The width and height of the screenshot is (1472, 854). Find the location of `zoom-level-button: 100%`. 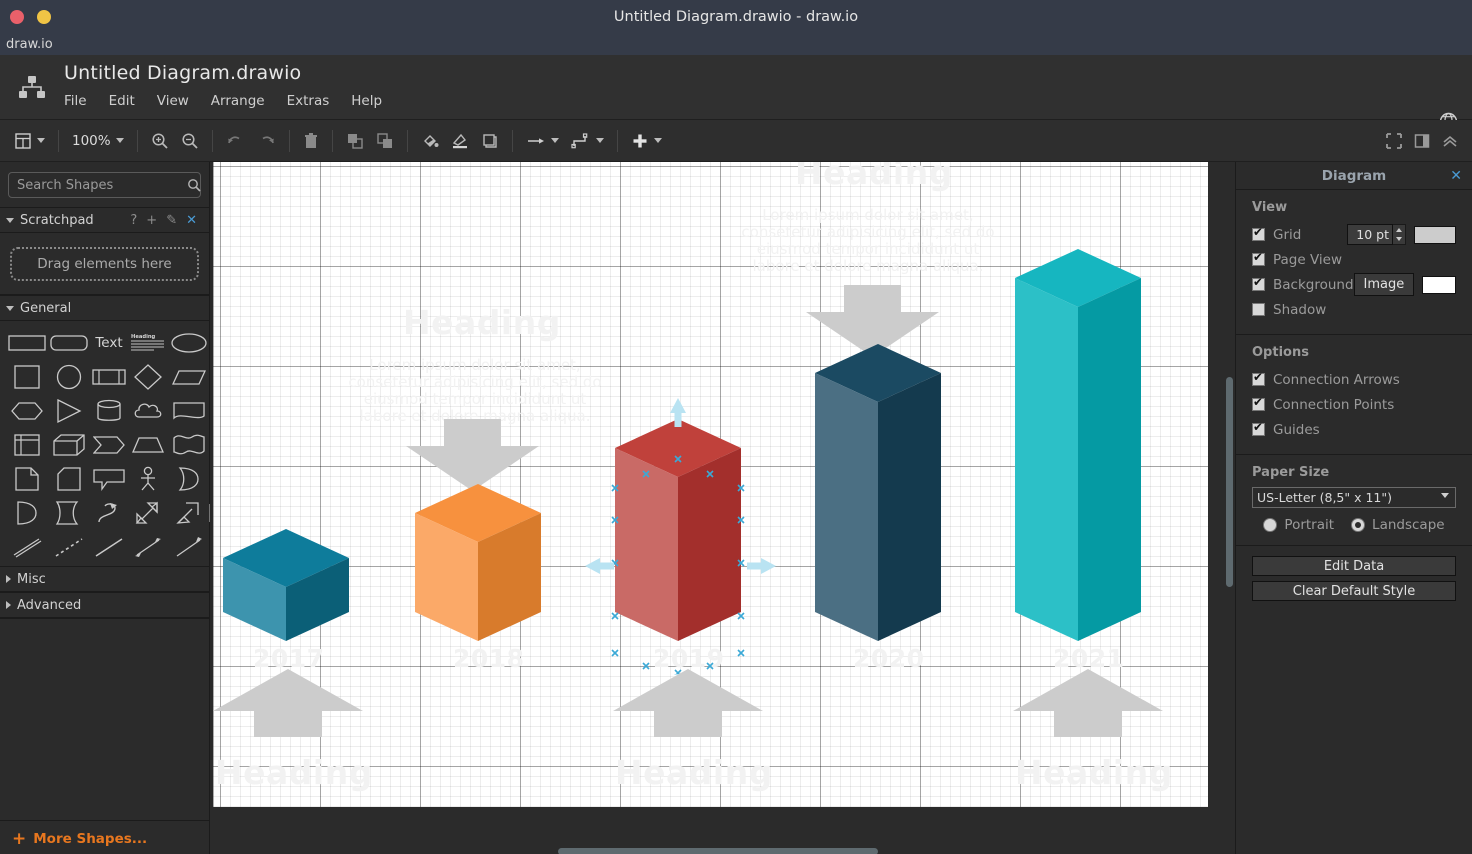

zoom-level-button: 100% is located at coordinates (98, 141).